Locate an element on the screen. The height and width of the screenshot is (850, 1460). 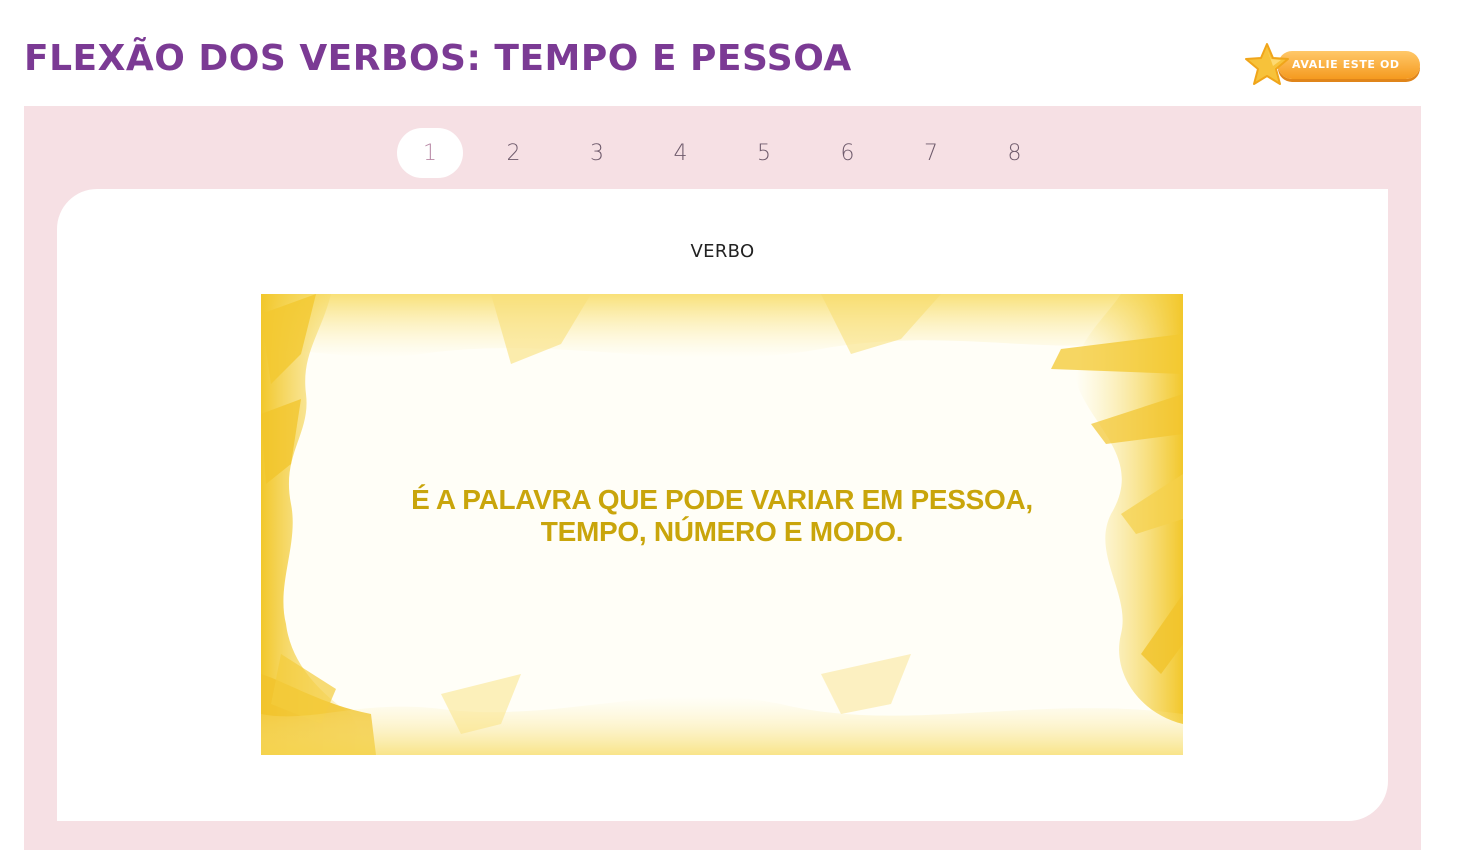
page-3-button: 3 is located at coordinates (597, 153).